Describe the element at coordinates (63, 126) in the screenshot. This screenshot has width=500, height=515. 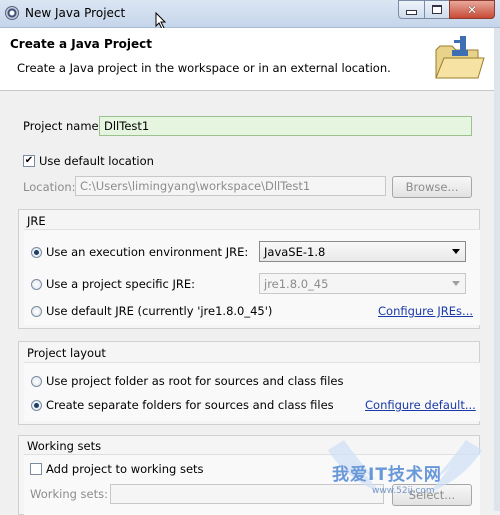
I see `project-name-label: Project name:` at that location.